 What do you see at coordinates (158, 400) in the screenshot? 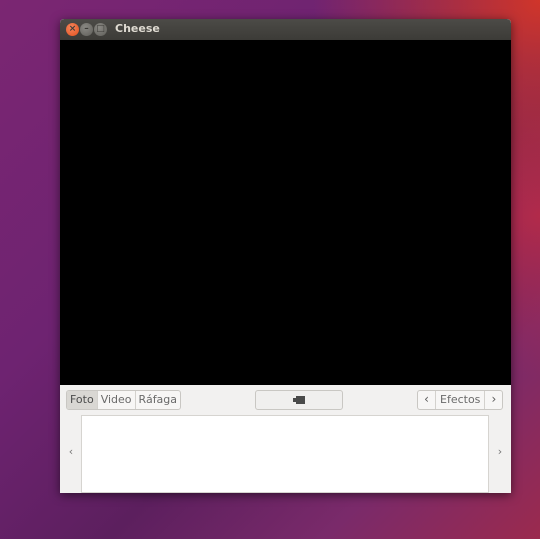
I see `mode-burst-button: Ráfaga` at bounding box center [158, 400].